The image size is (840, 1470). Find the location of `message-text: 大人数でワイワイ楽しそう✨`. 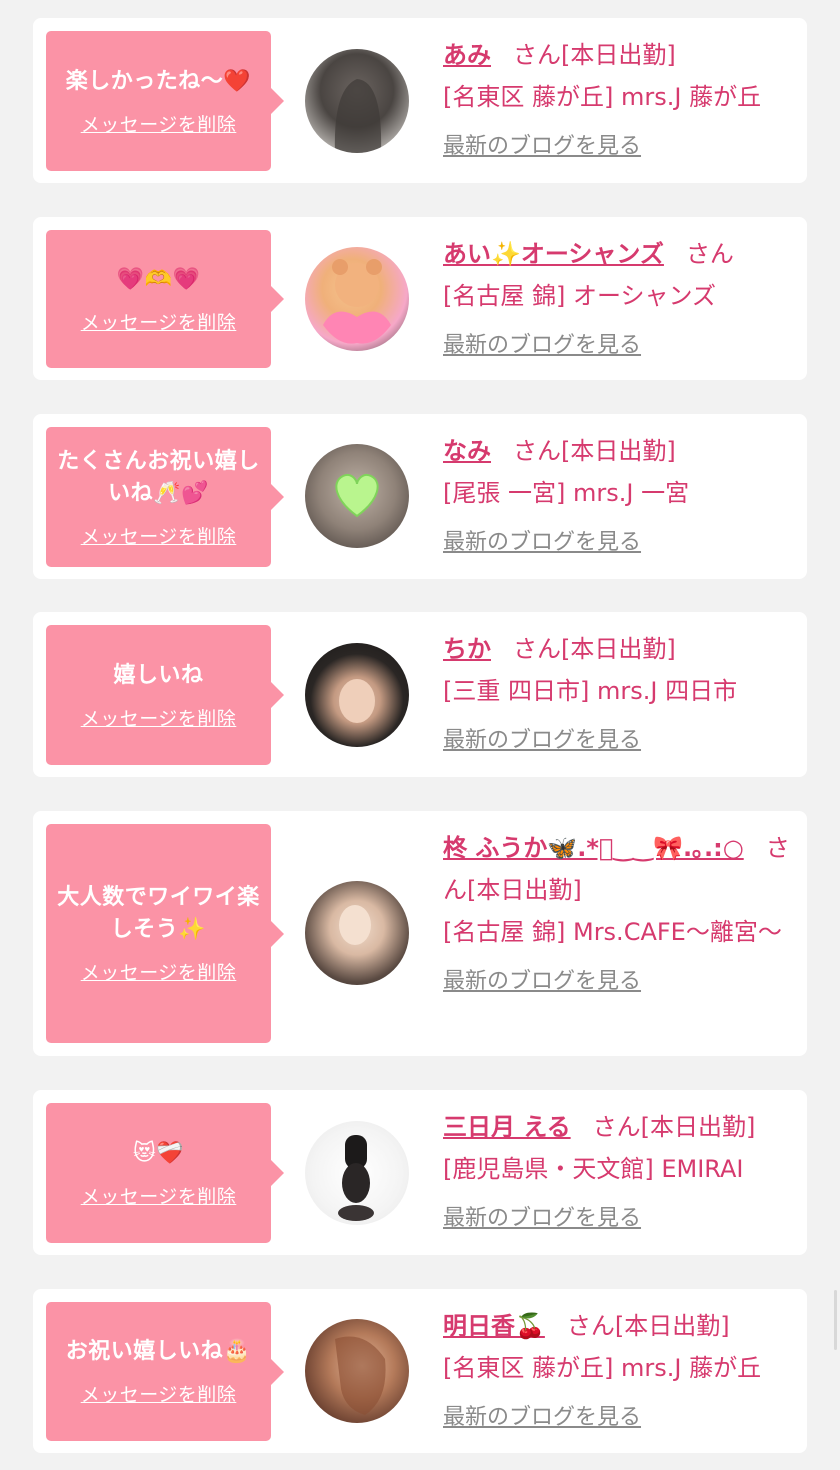

message-text: 大人数でワイワイ楽しそう✨ is located at coordinates (158, 913).